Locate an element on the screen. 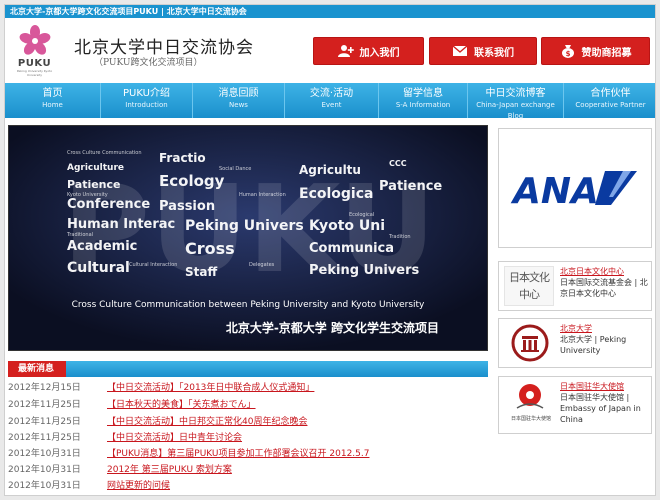  nav-introduction-sublabel: Introduction is located at coordinates (146, 105).